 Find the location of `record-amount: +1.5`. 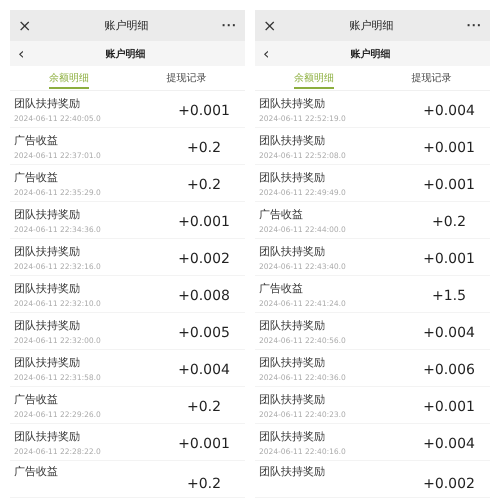

record-amount: +1.5 is located at coordinates (449, 295).